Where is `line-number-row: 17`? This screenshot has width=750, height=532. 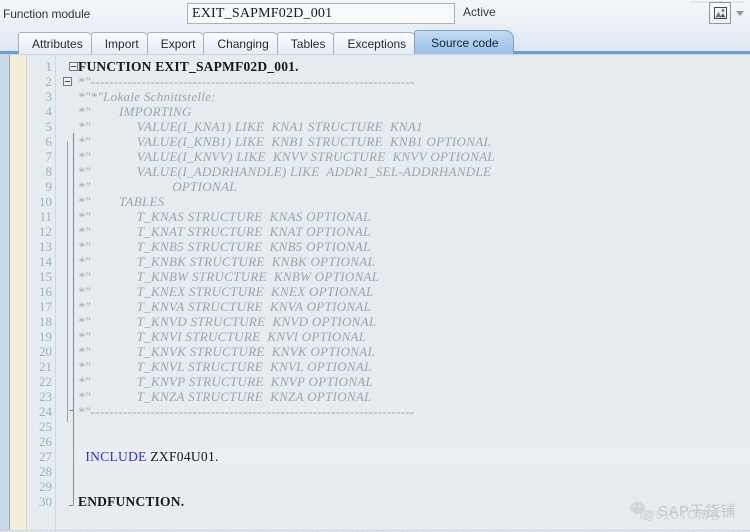
line-number-row: 17 is located at coordinates (41, 306).